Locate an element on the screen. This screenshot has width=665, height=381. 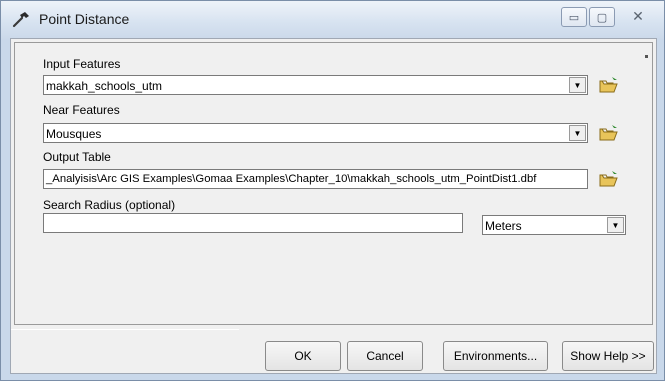
units-combobox: Meters ▼ is located at coordinates (554, 225).